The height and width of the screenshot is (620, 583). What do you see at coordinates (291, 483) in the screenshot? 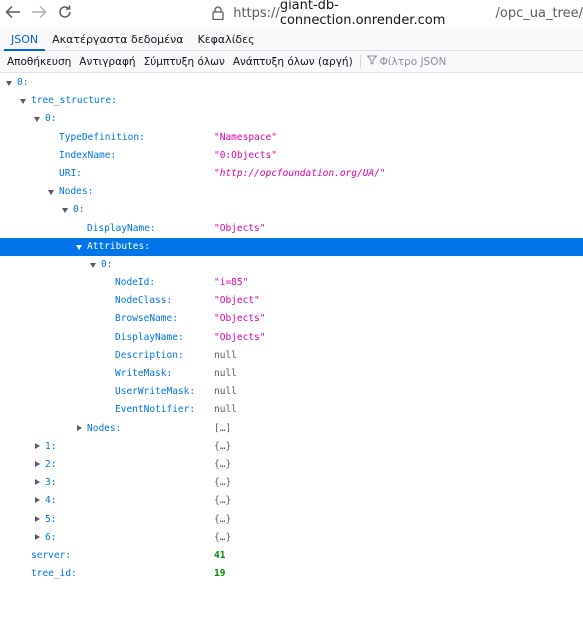
I see `tree-row: 3: {…}` at bounding box center [291, 483].